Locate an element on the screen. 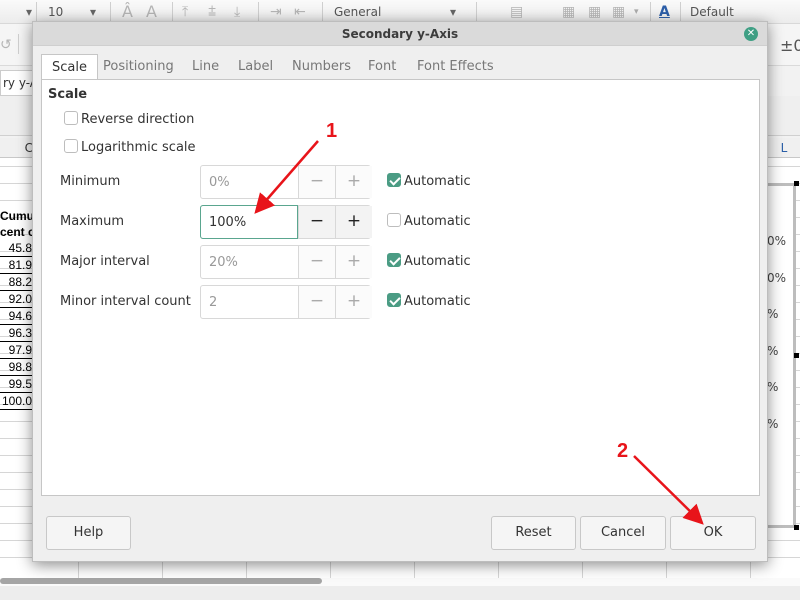 The image size is (800, 600). sheet-cell: 92.0 is located at coordinates (17, 299).